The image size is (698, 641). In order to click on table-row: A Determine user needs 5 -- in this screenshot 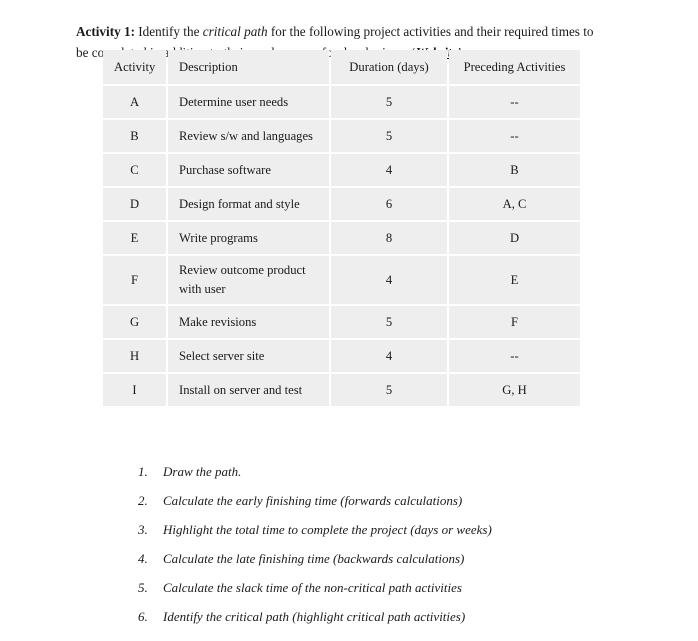, I will do `click(341, 102)`.